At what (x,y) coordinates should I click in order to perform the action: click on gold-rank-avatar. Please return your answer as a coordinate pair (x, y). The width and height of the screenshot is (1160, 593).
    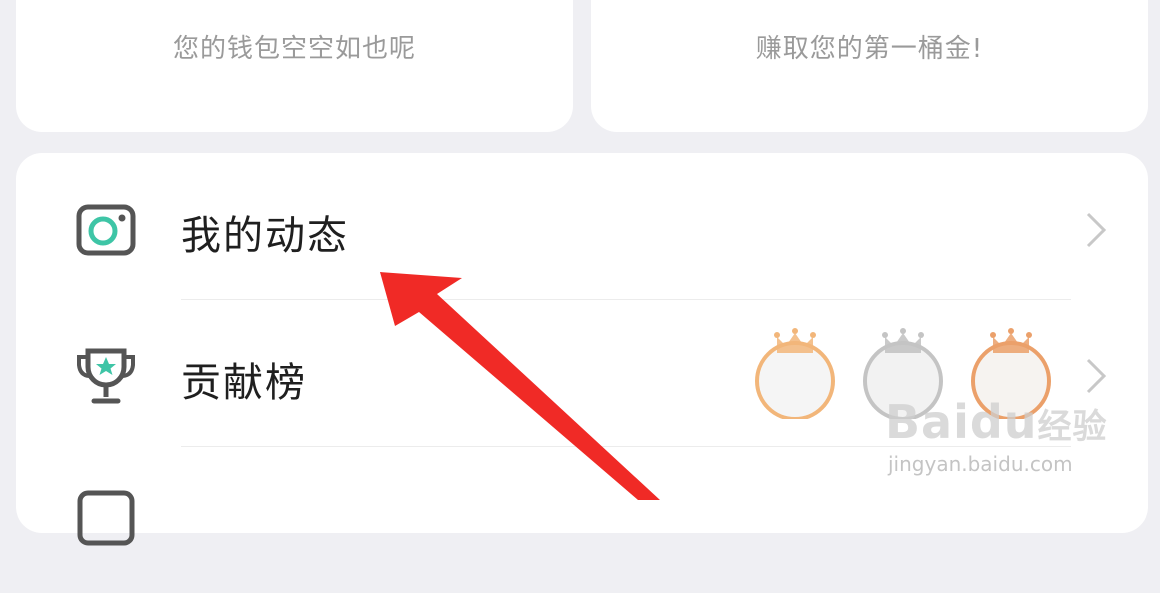
    Looking at the image, I should click on (795, 373).